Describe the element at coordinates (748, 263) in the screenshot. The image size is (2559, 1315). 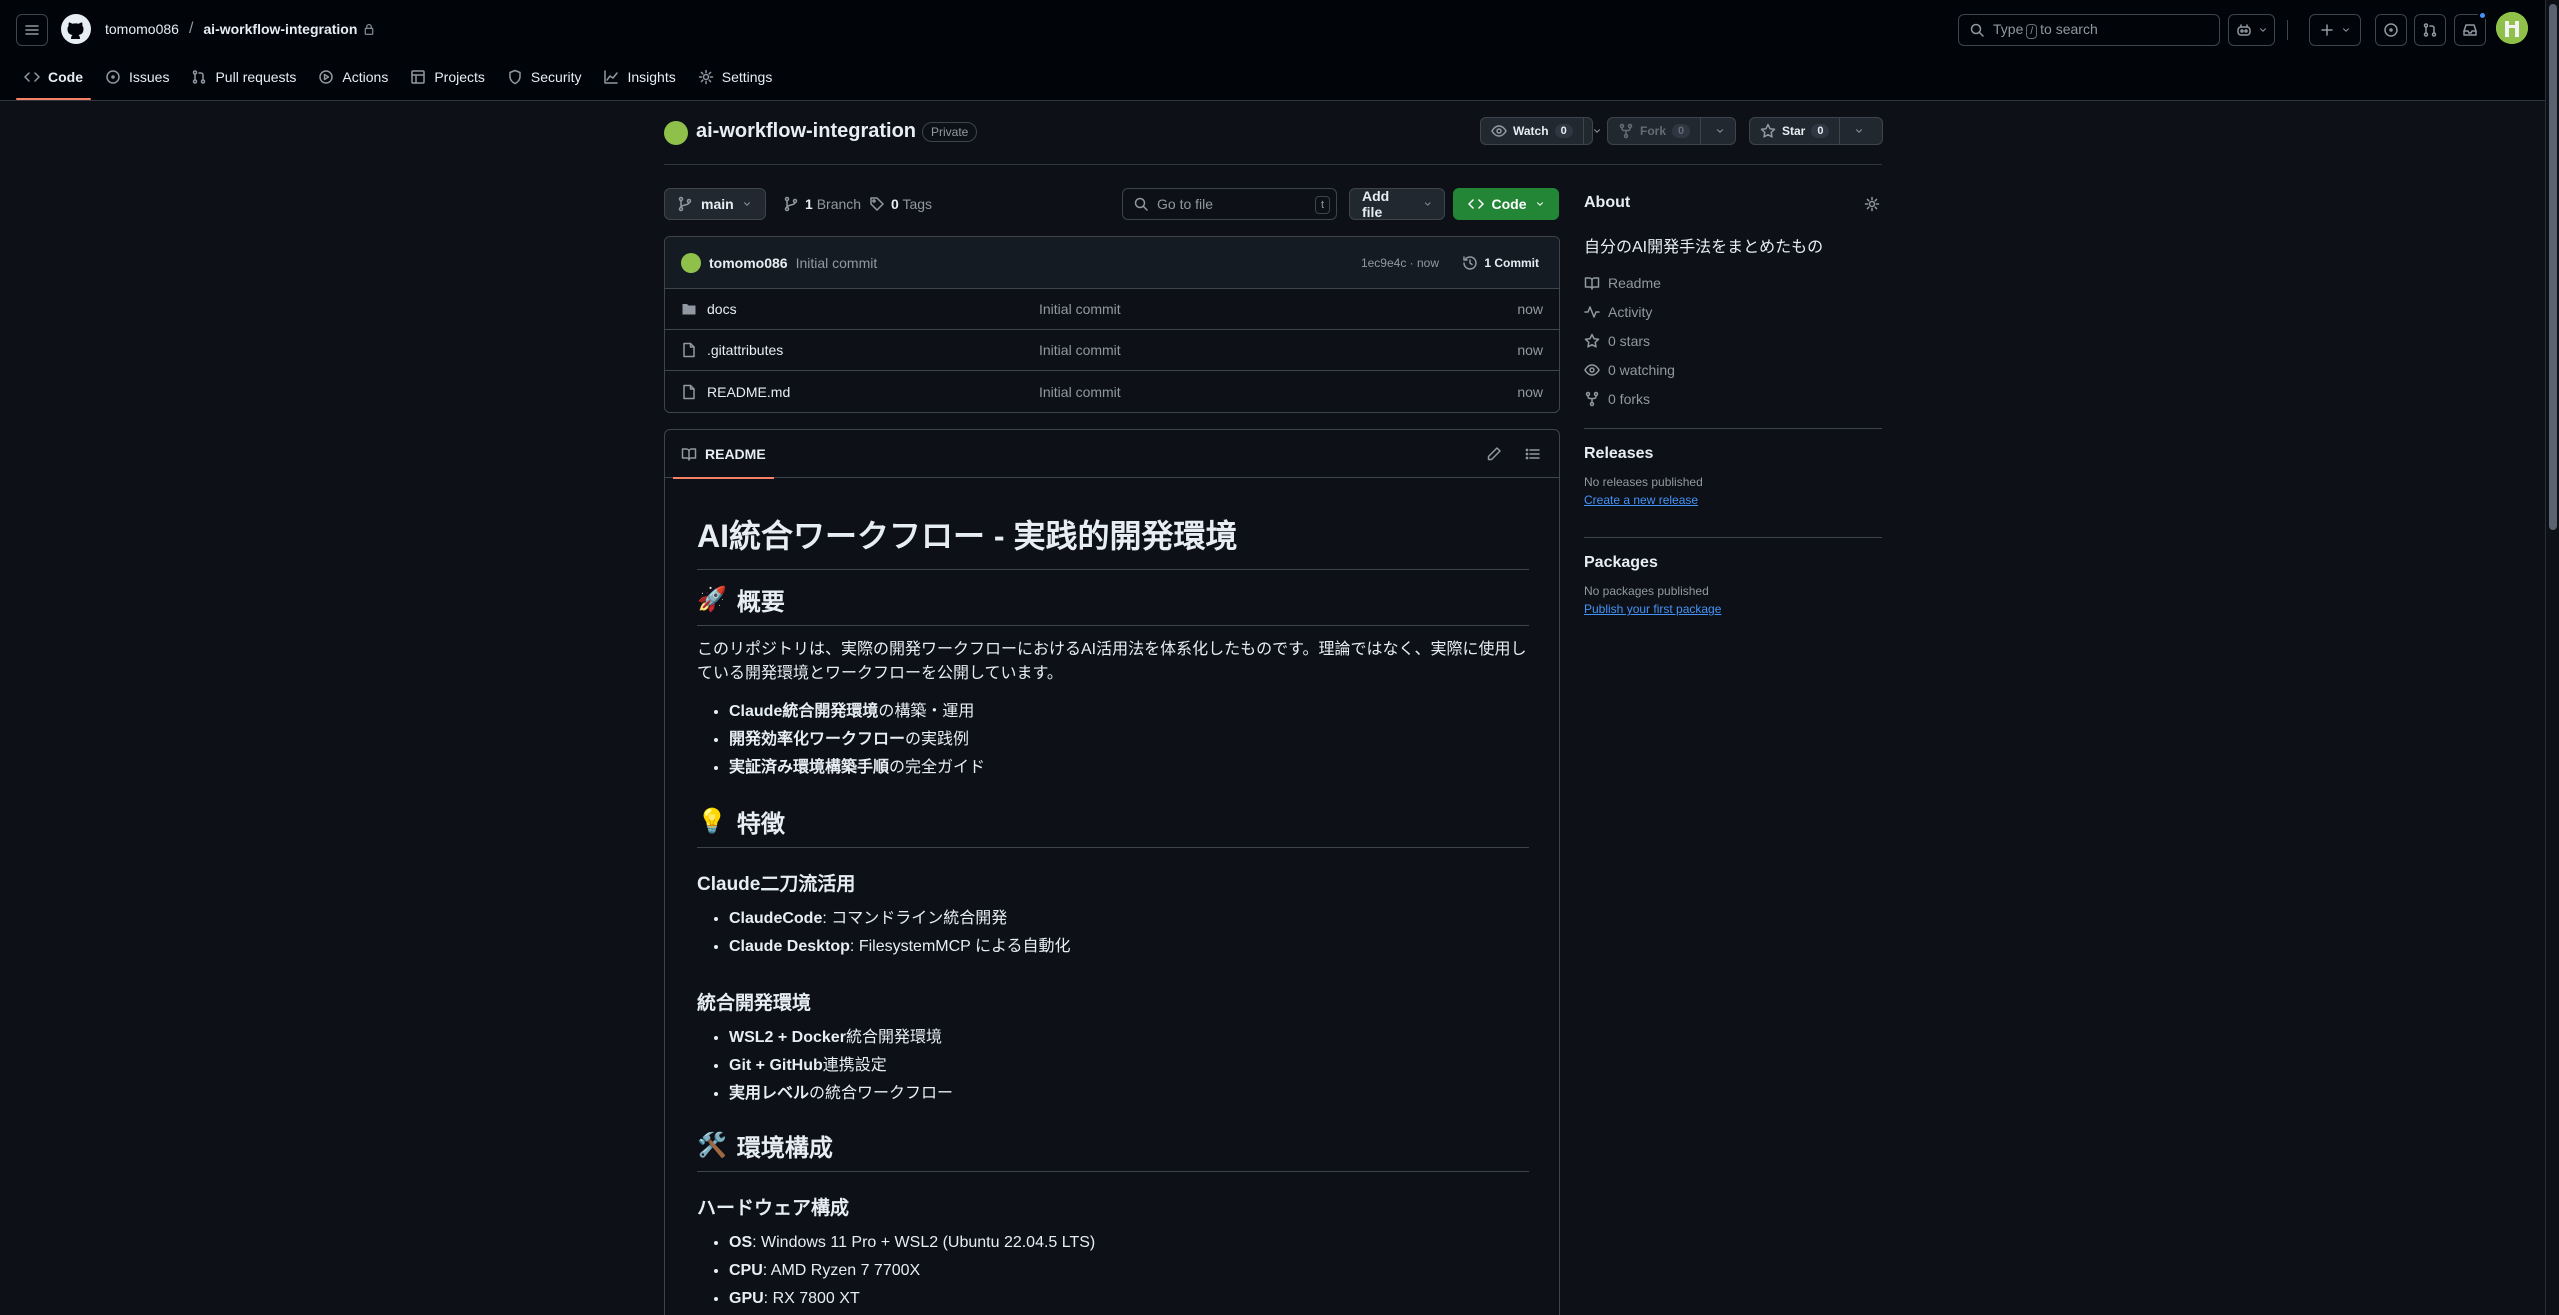
I see `committer-name: tomomo086` at that location.